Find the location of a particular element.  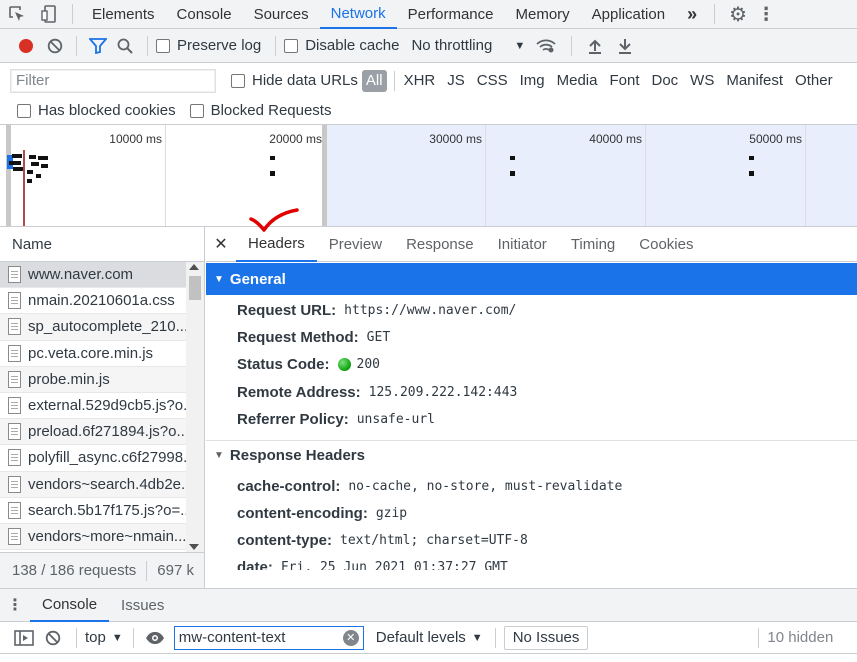

record-icon is located at coordinates (26, 46).